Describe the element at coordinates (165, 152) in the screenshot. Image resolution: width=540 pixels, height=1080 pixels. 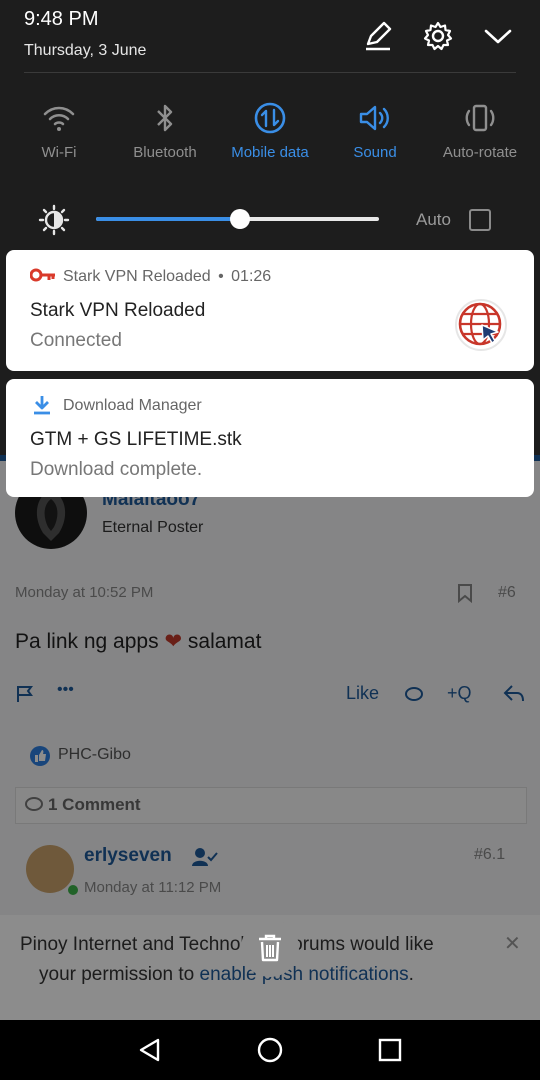
I see `toggle-bluetooth-label: Bluetooth` at that location.